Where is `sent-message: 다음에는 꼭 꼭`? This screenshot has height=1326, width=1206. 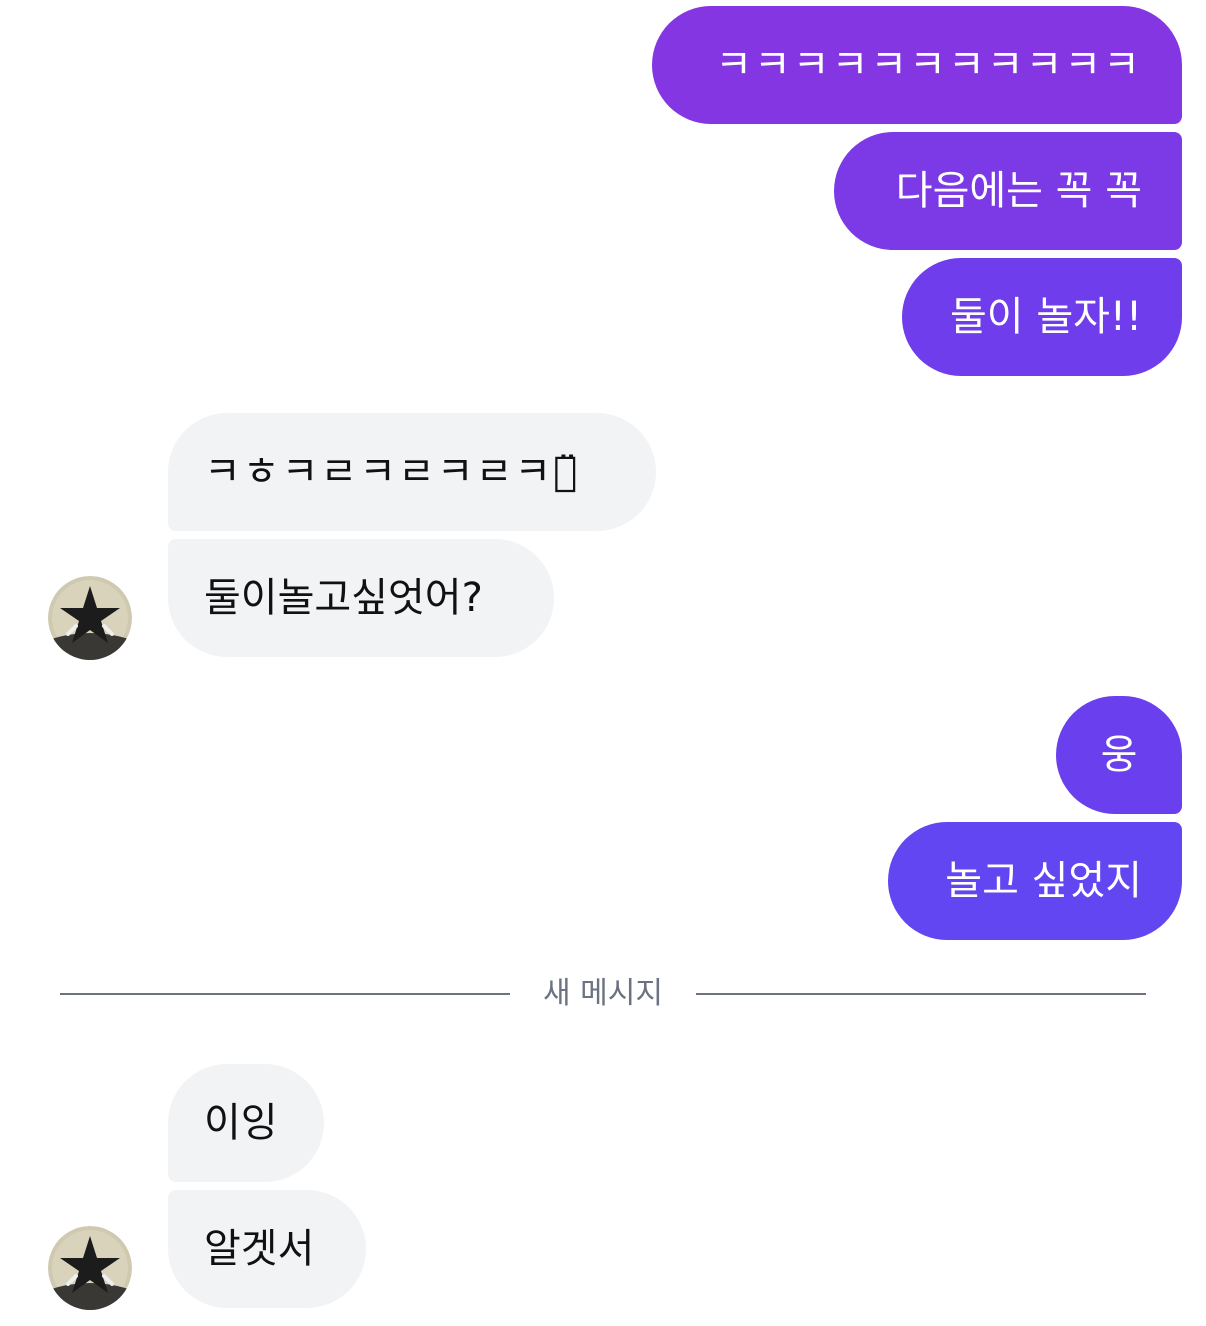 sent-message: 다음에는 꼭 꼭 is located at coordinates (1008, 191).